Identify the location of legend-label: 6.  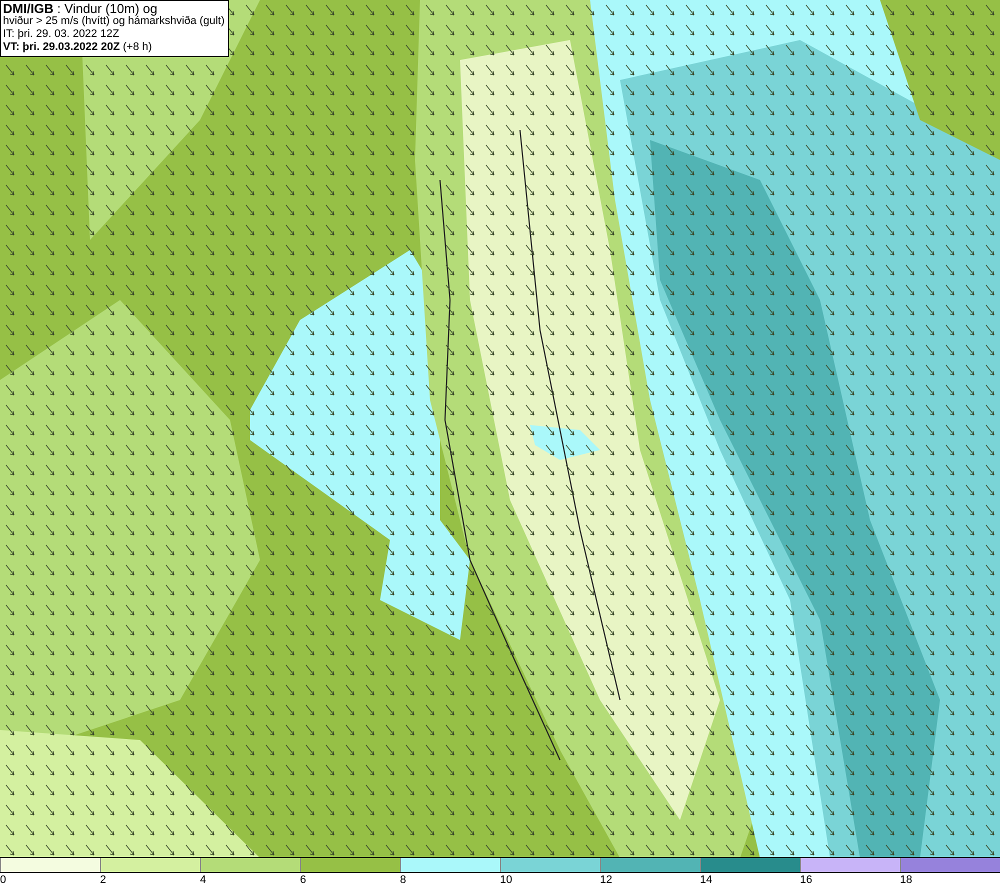
(303, 880).